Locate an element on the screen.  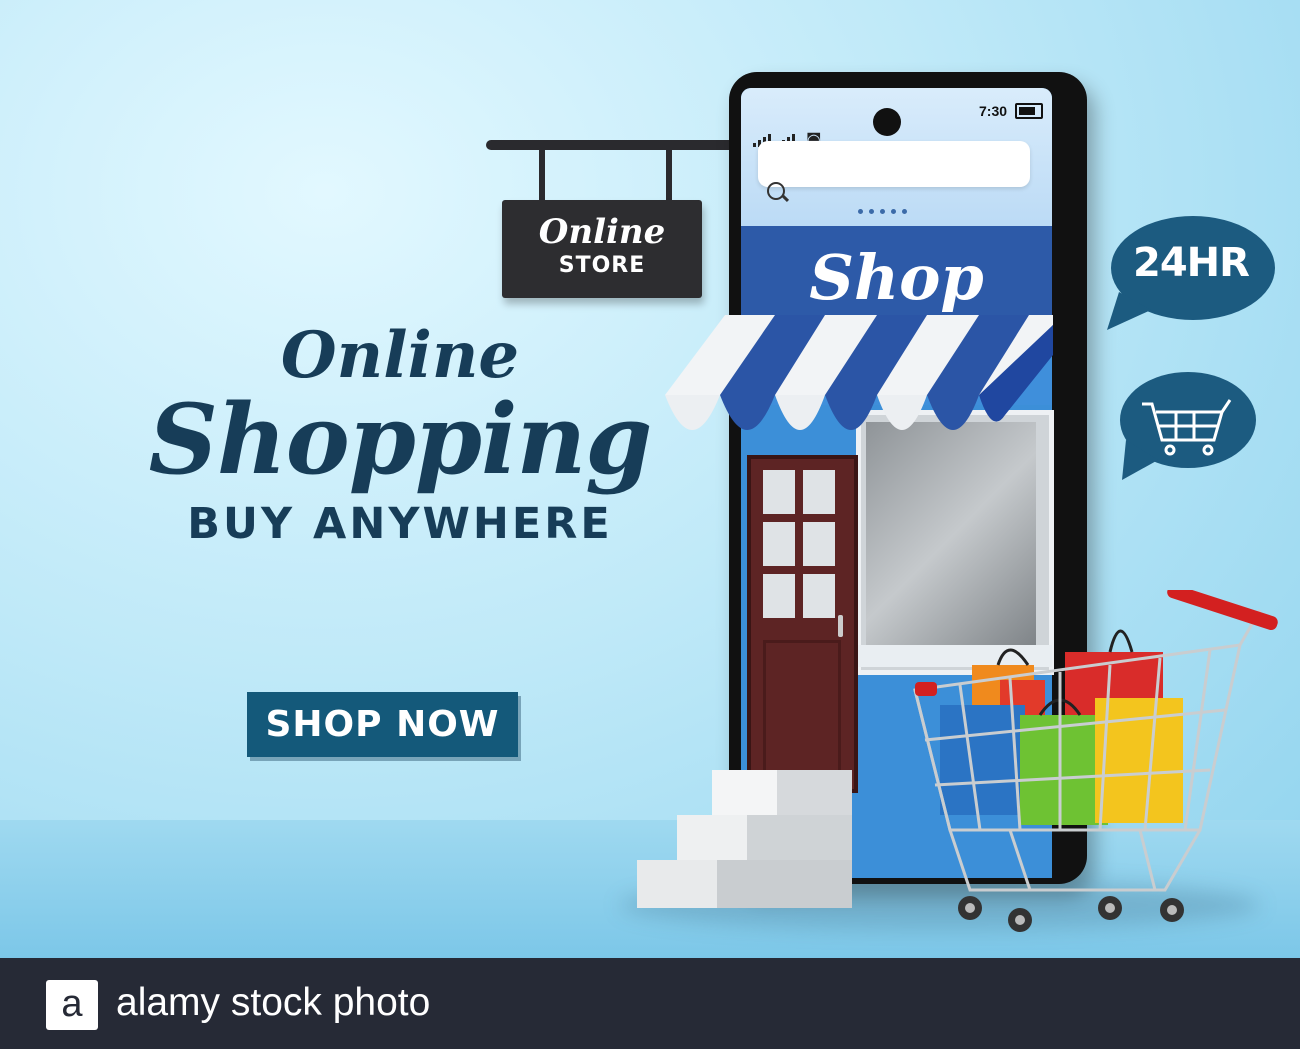
shopping-cart-with-bags is located at coordinates (1095, 761).